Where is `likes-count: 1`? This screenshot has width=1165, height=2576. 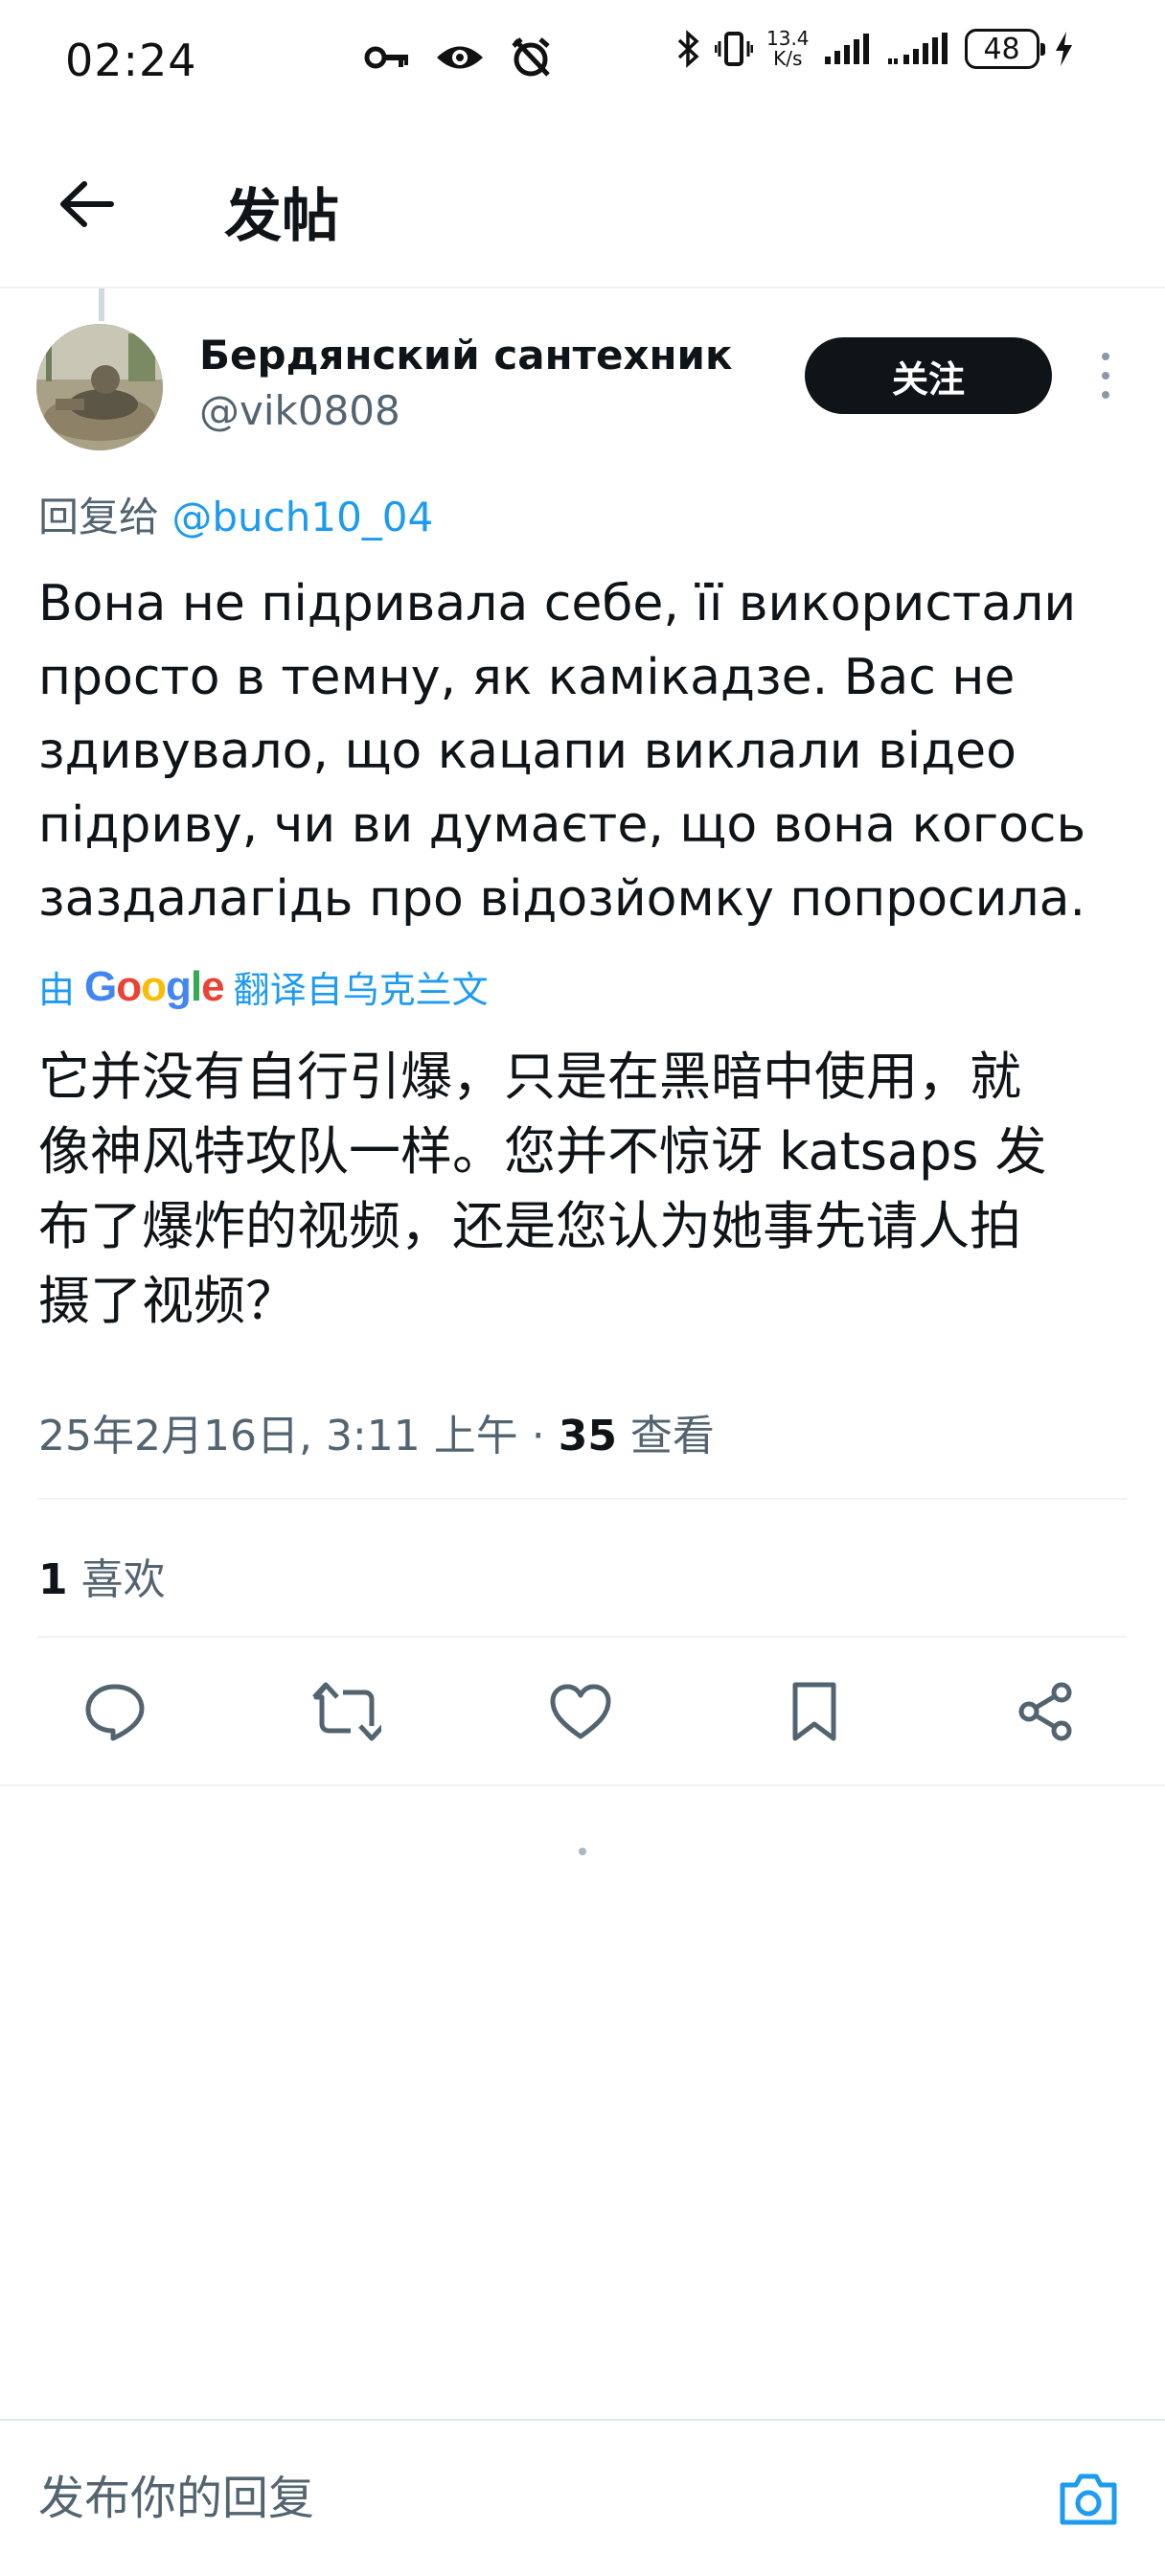
likes-count: 1 is located at coordinates (53, 1579).